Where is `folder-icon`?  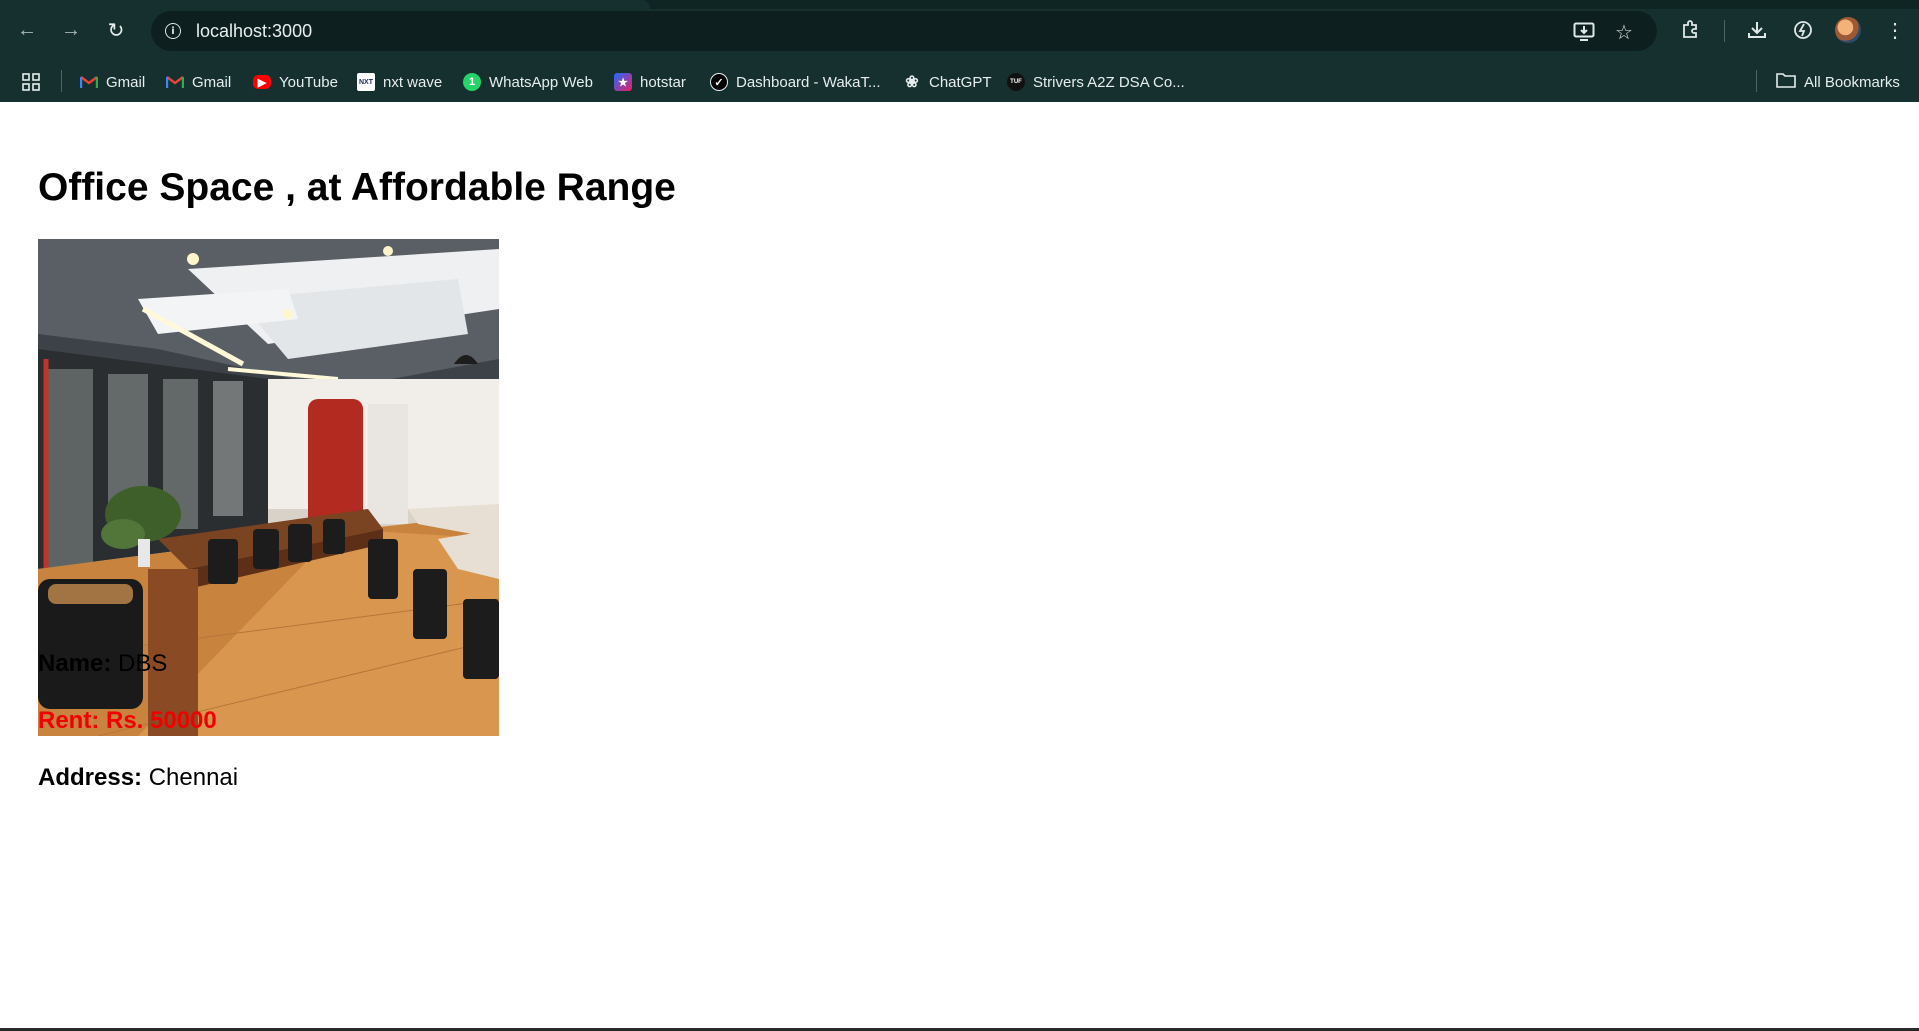
folder-icon is located at coordinates (1786, 82).